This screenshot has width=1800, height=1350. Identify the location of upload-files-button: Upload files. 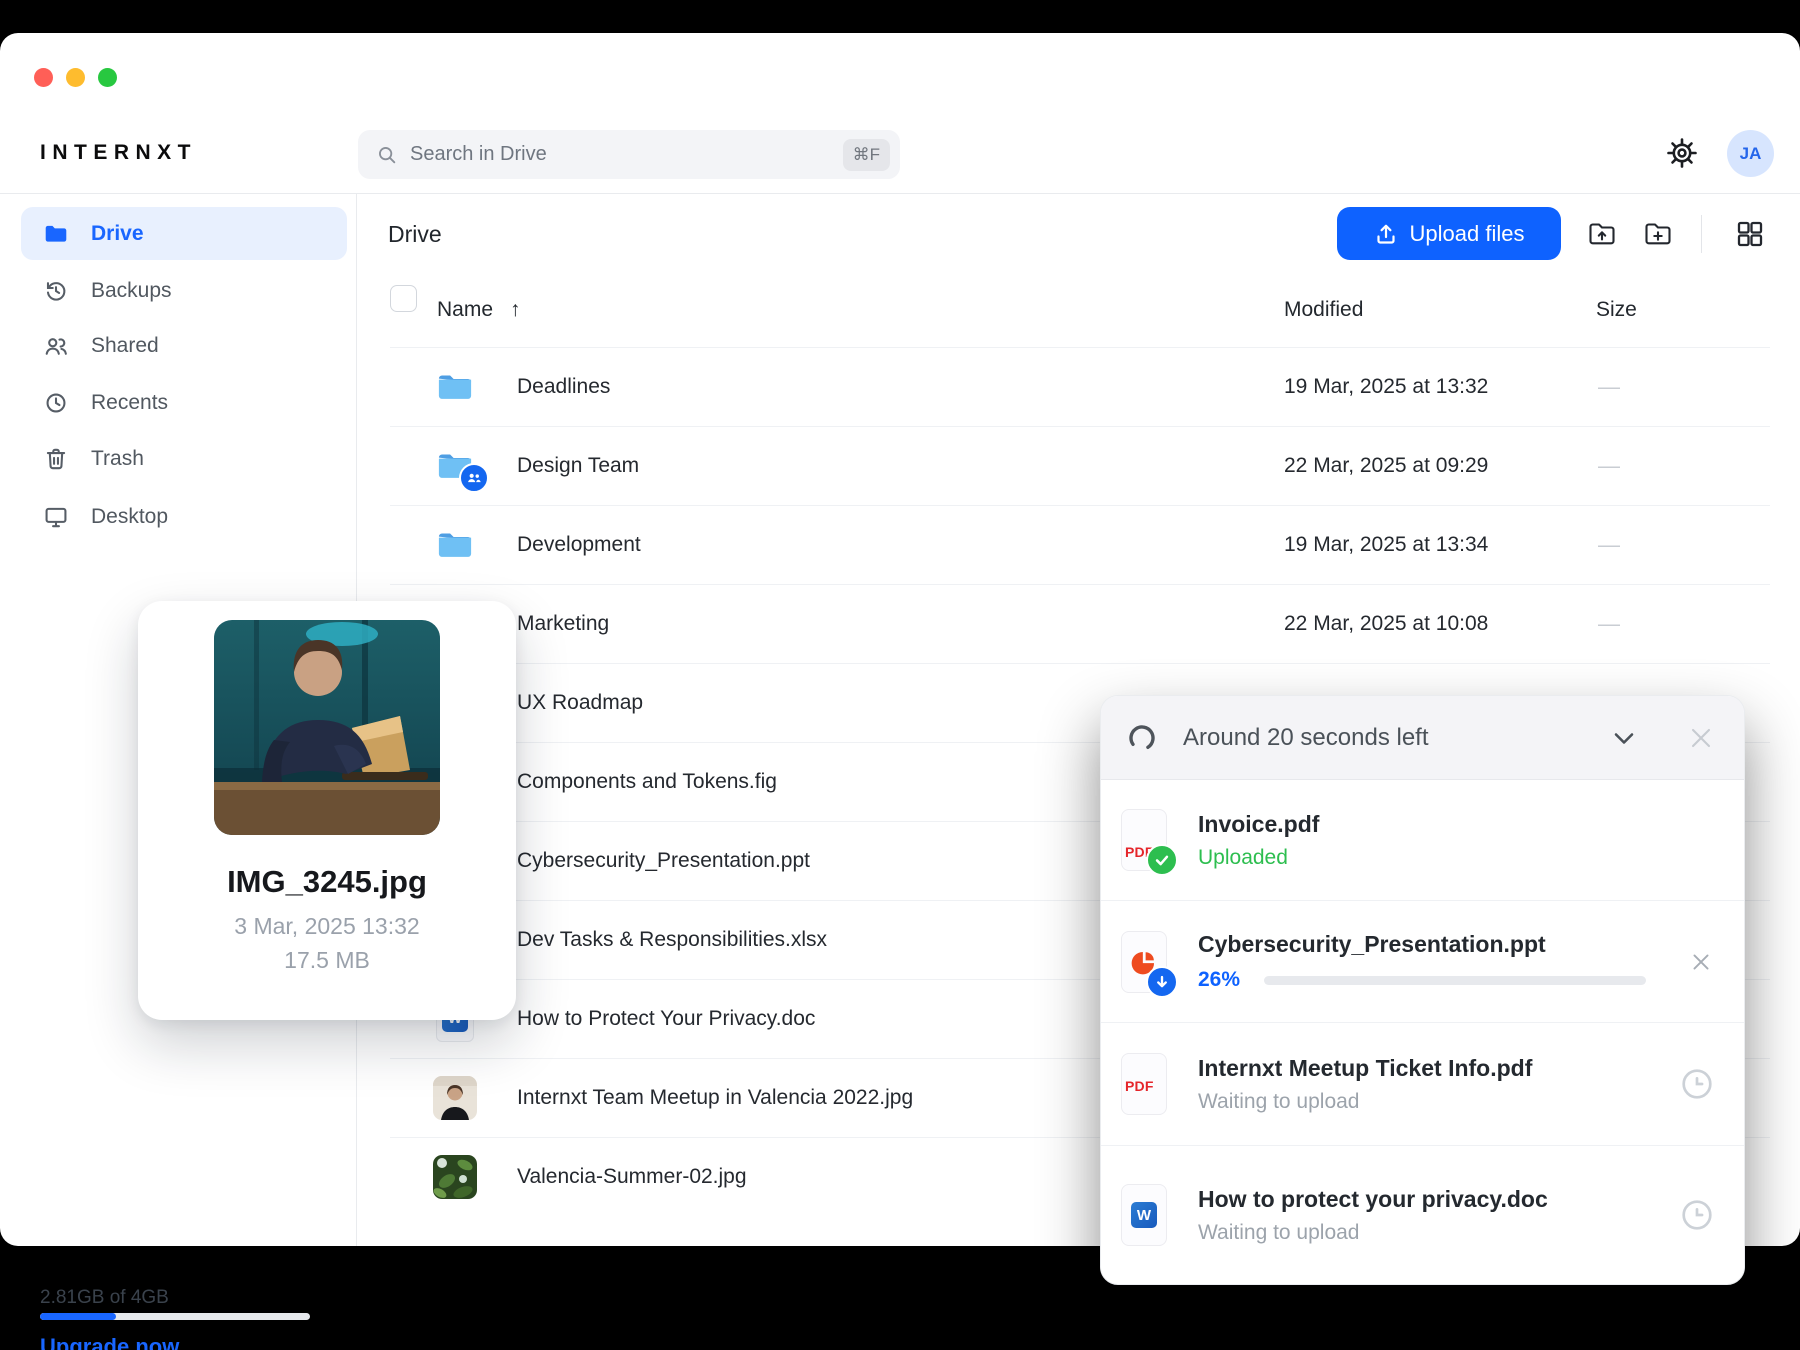
(1449, 233).